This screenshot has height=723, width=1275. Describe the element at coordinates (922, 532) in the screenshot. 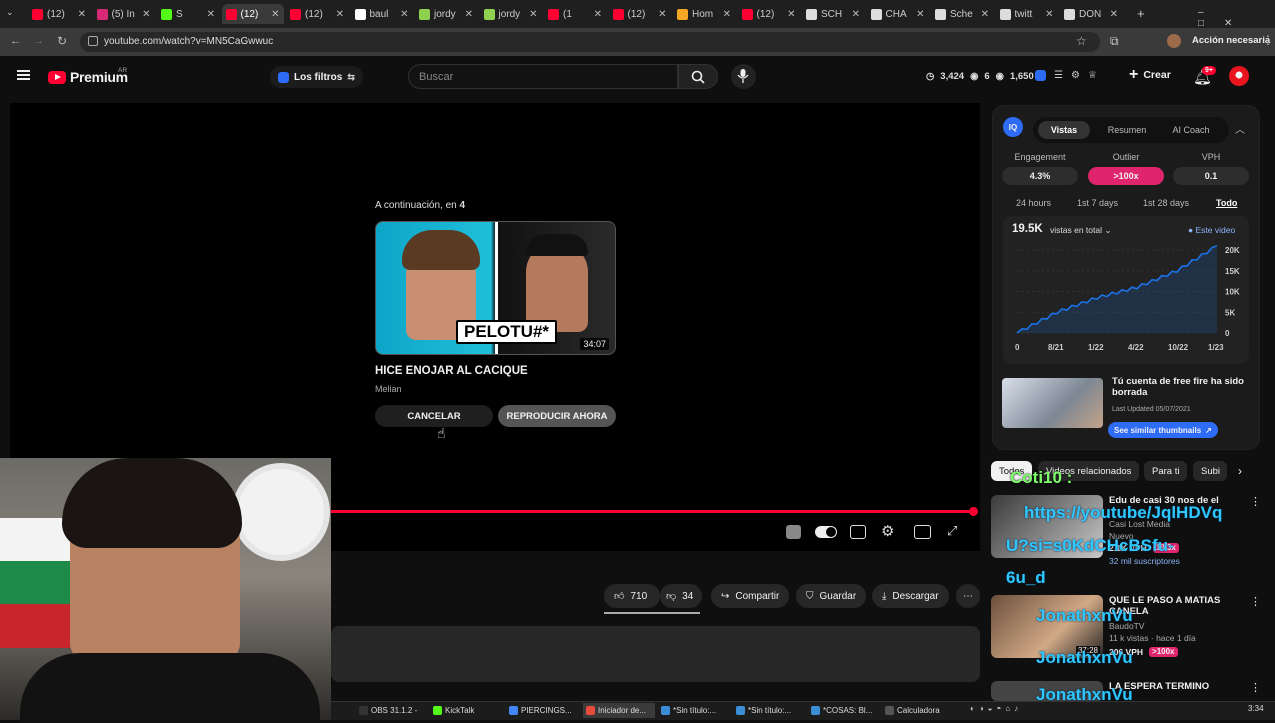

I see `theater-mode-icon` at that location.